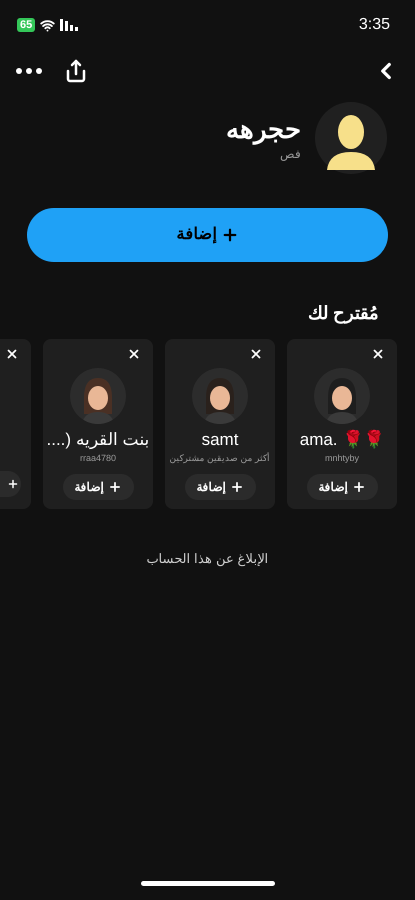 This screenshot has width=415, height=900. Describe the element at coordinates (290, 154) in the screenshot. I see `profile-username: فص` at that location.